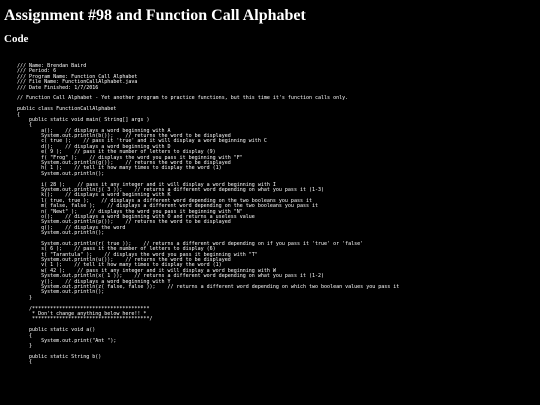  Describe the element at coordinates (25, 362) in the screenshot. I see `code-line: {` at that location.